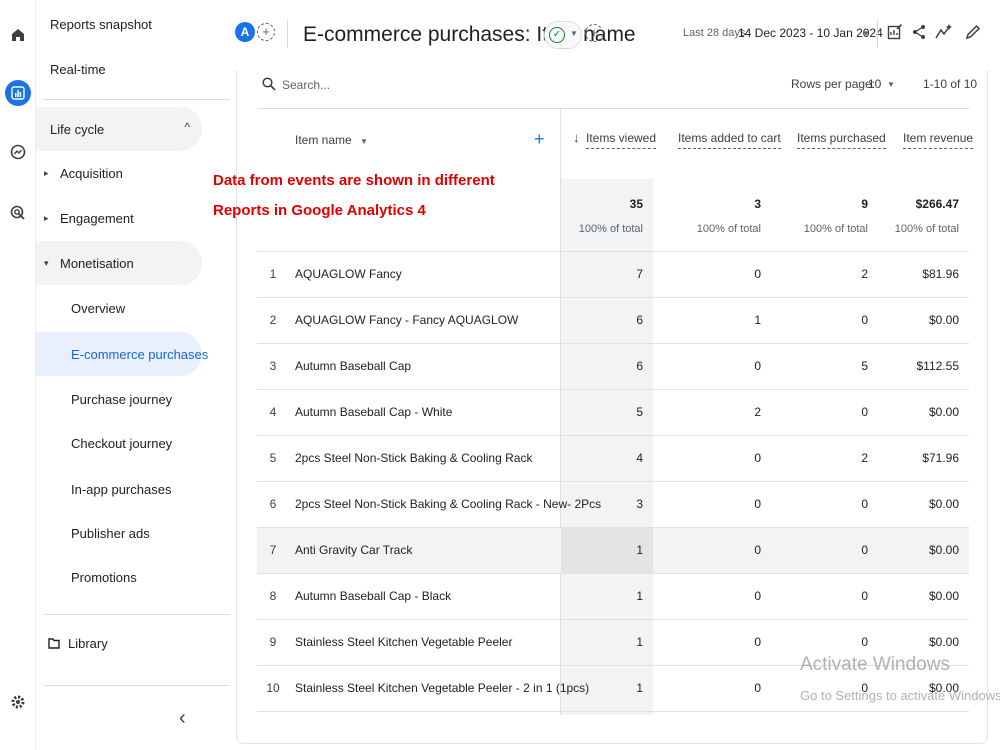 The image size is (1000, 750). Describe the element at coordinates (18, 152) in the screenshot. I see `explore-icon` at that location.